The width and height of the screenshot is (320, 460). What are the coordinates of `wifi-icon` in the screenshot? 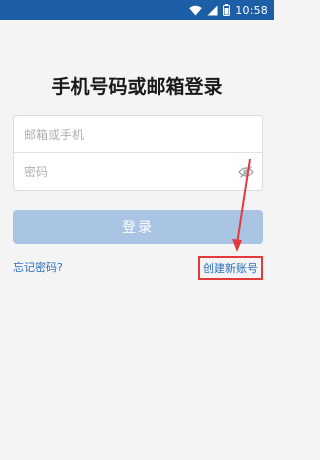 It's located at (195, 10).